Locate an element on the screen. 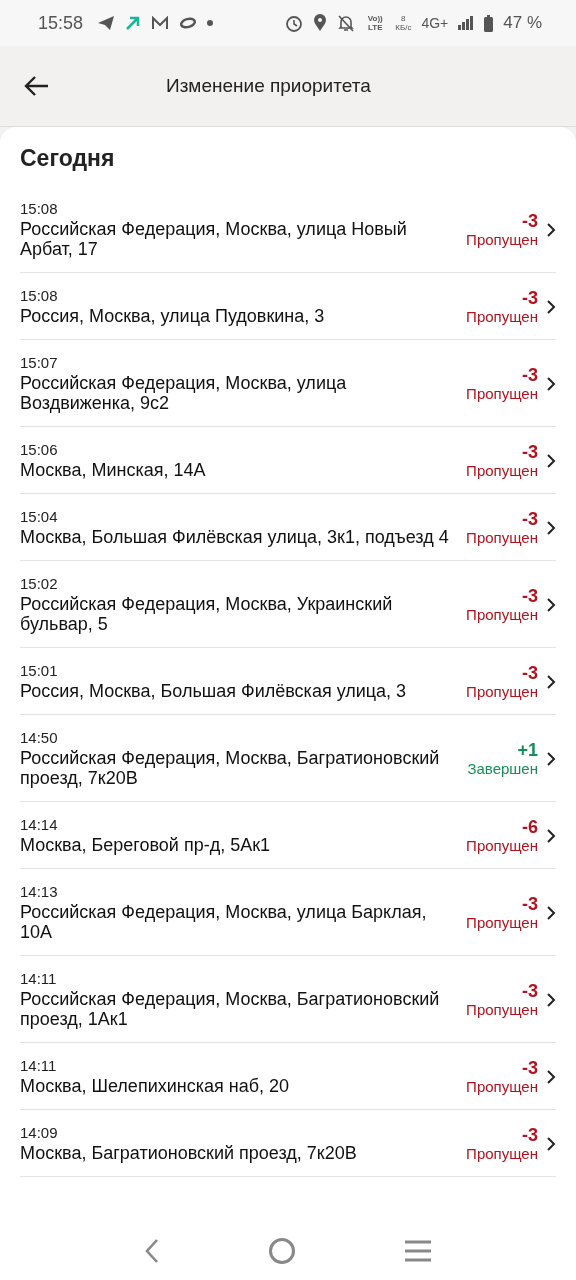 The image size is (576, 1280). menu-icon is located at coordinates (418, 1251).